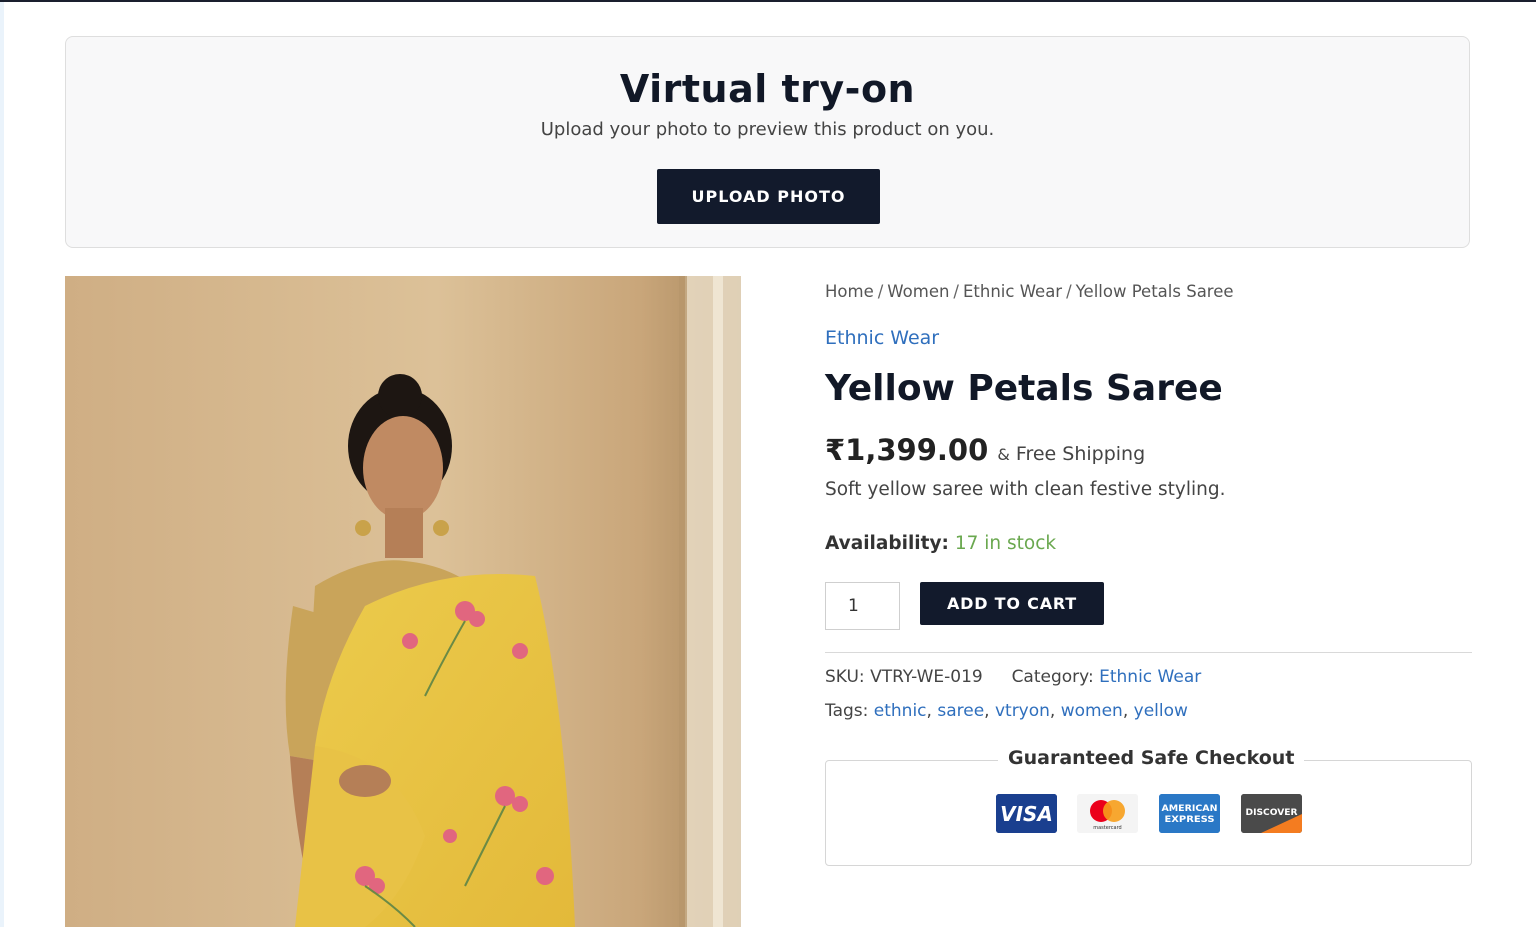 The width and height of the screenshot is (1536, 927). What do you see at coordinates (1190, 809) in the screenshot?
I see `svg-text: AMERICAN` at bounding box center [1190, 809].